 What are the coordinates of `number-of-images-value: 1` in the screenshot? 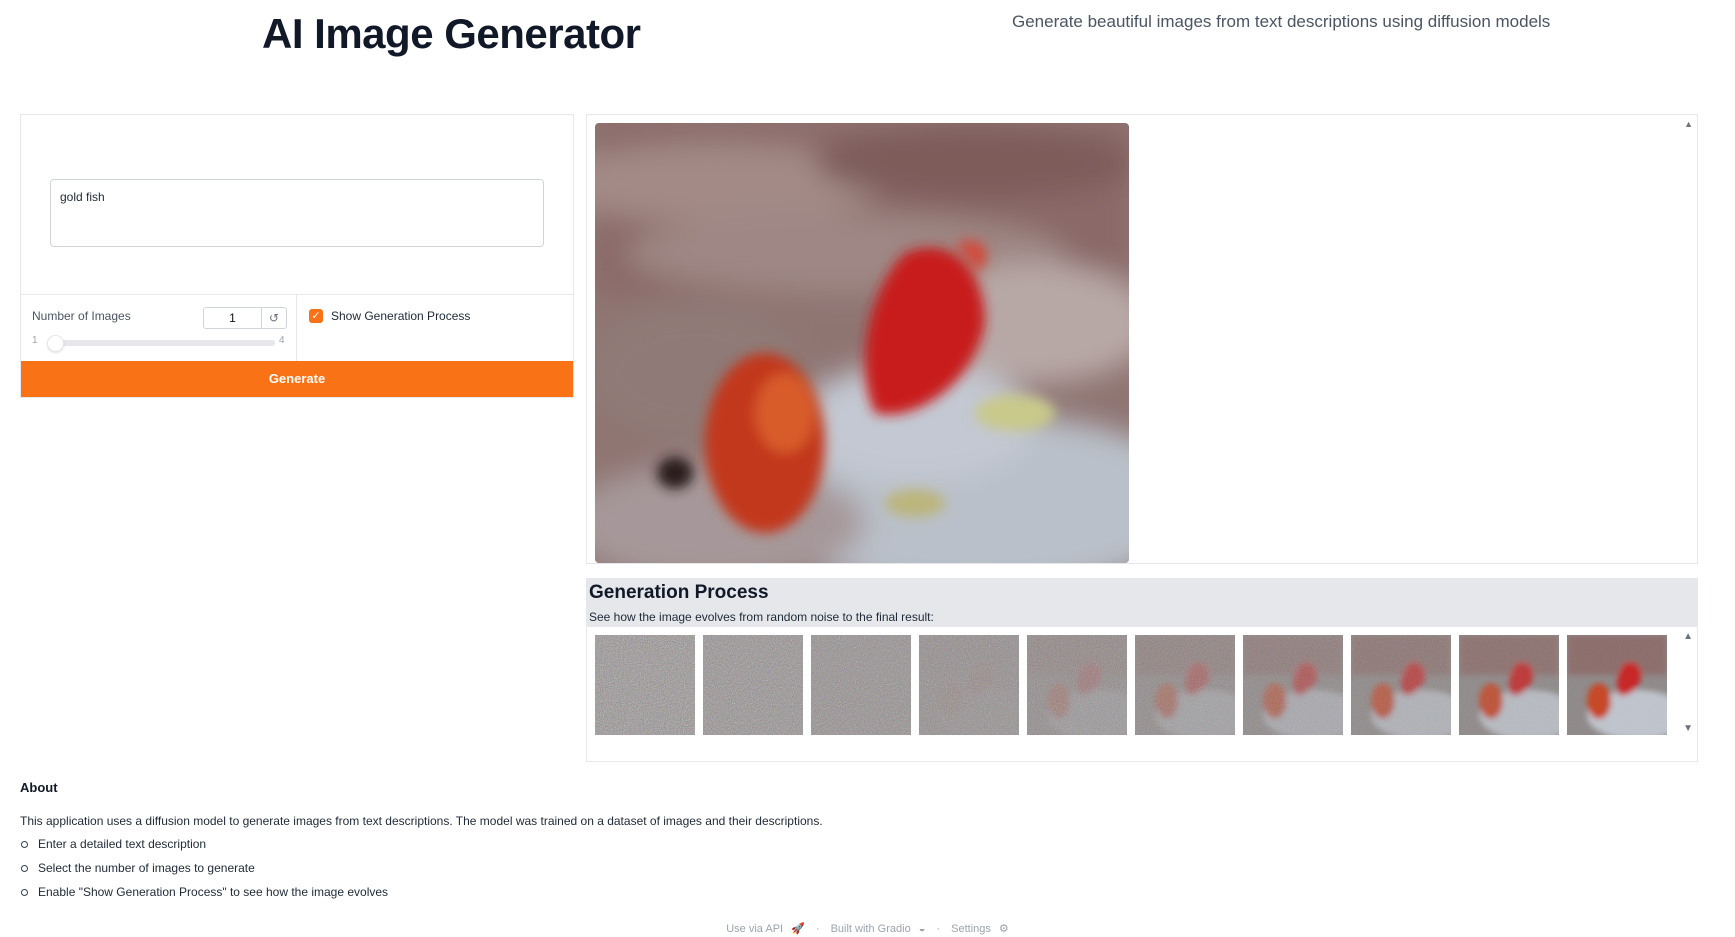 It's located at (232, 318).